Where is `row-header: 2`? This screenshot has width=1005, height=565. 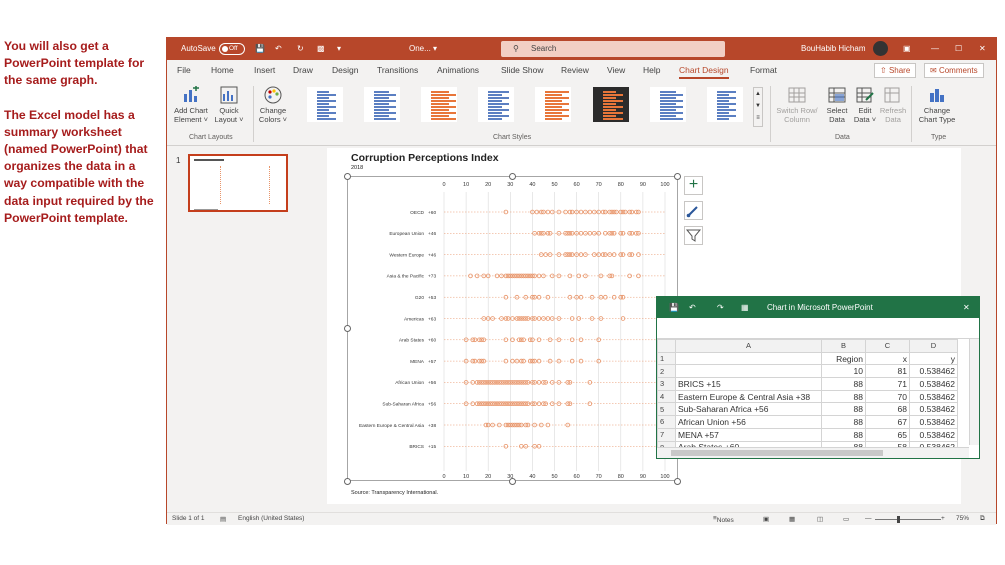 row-header: 2 is located at coordinates (666, 371).